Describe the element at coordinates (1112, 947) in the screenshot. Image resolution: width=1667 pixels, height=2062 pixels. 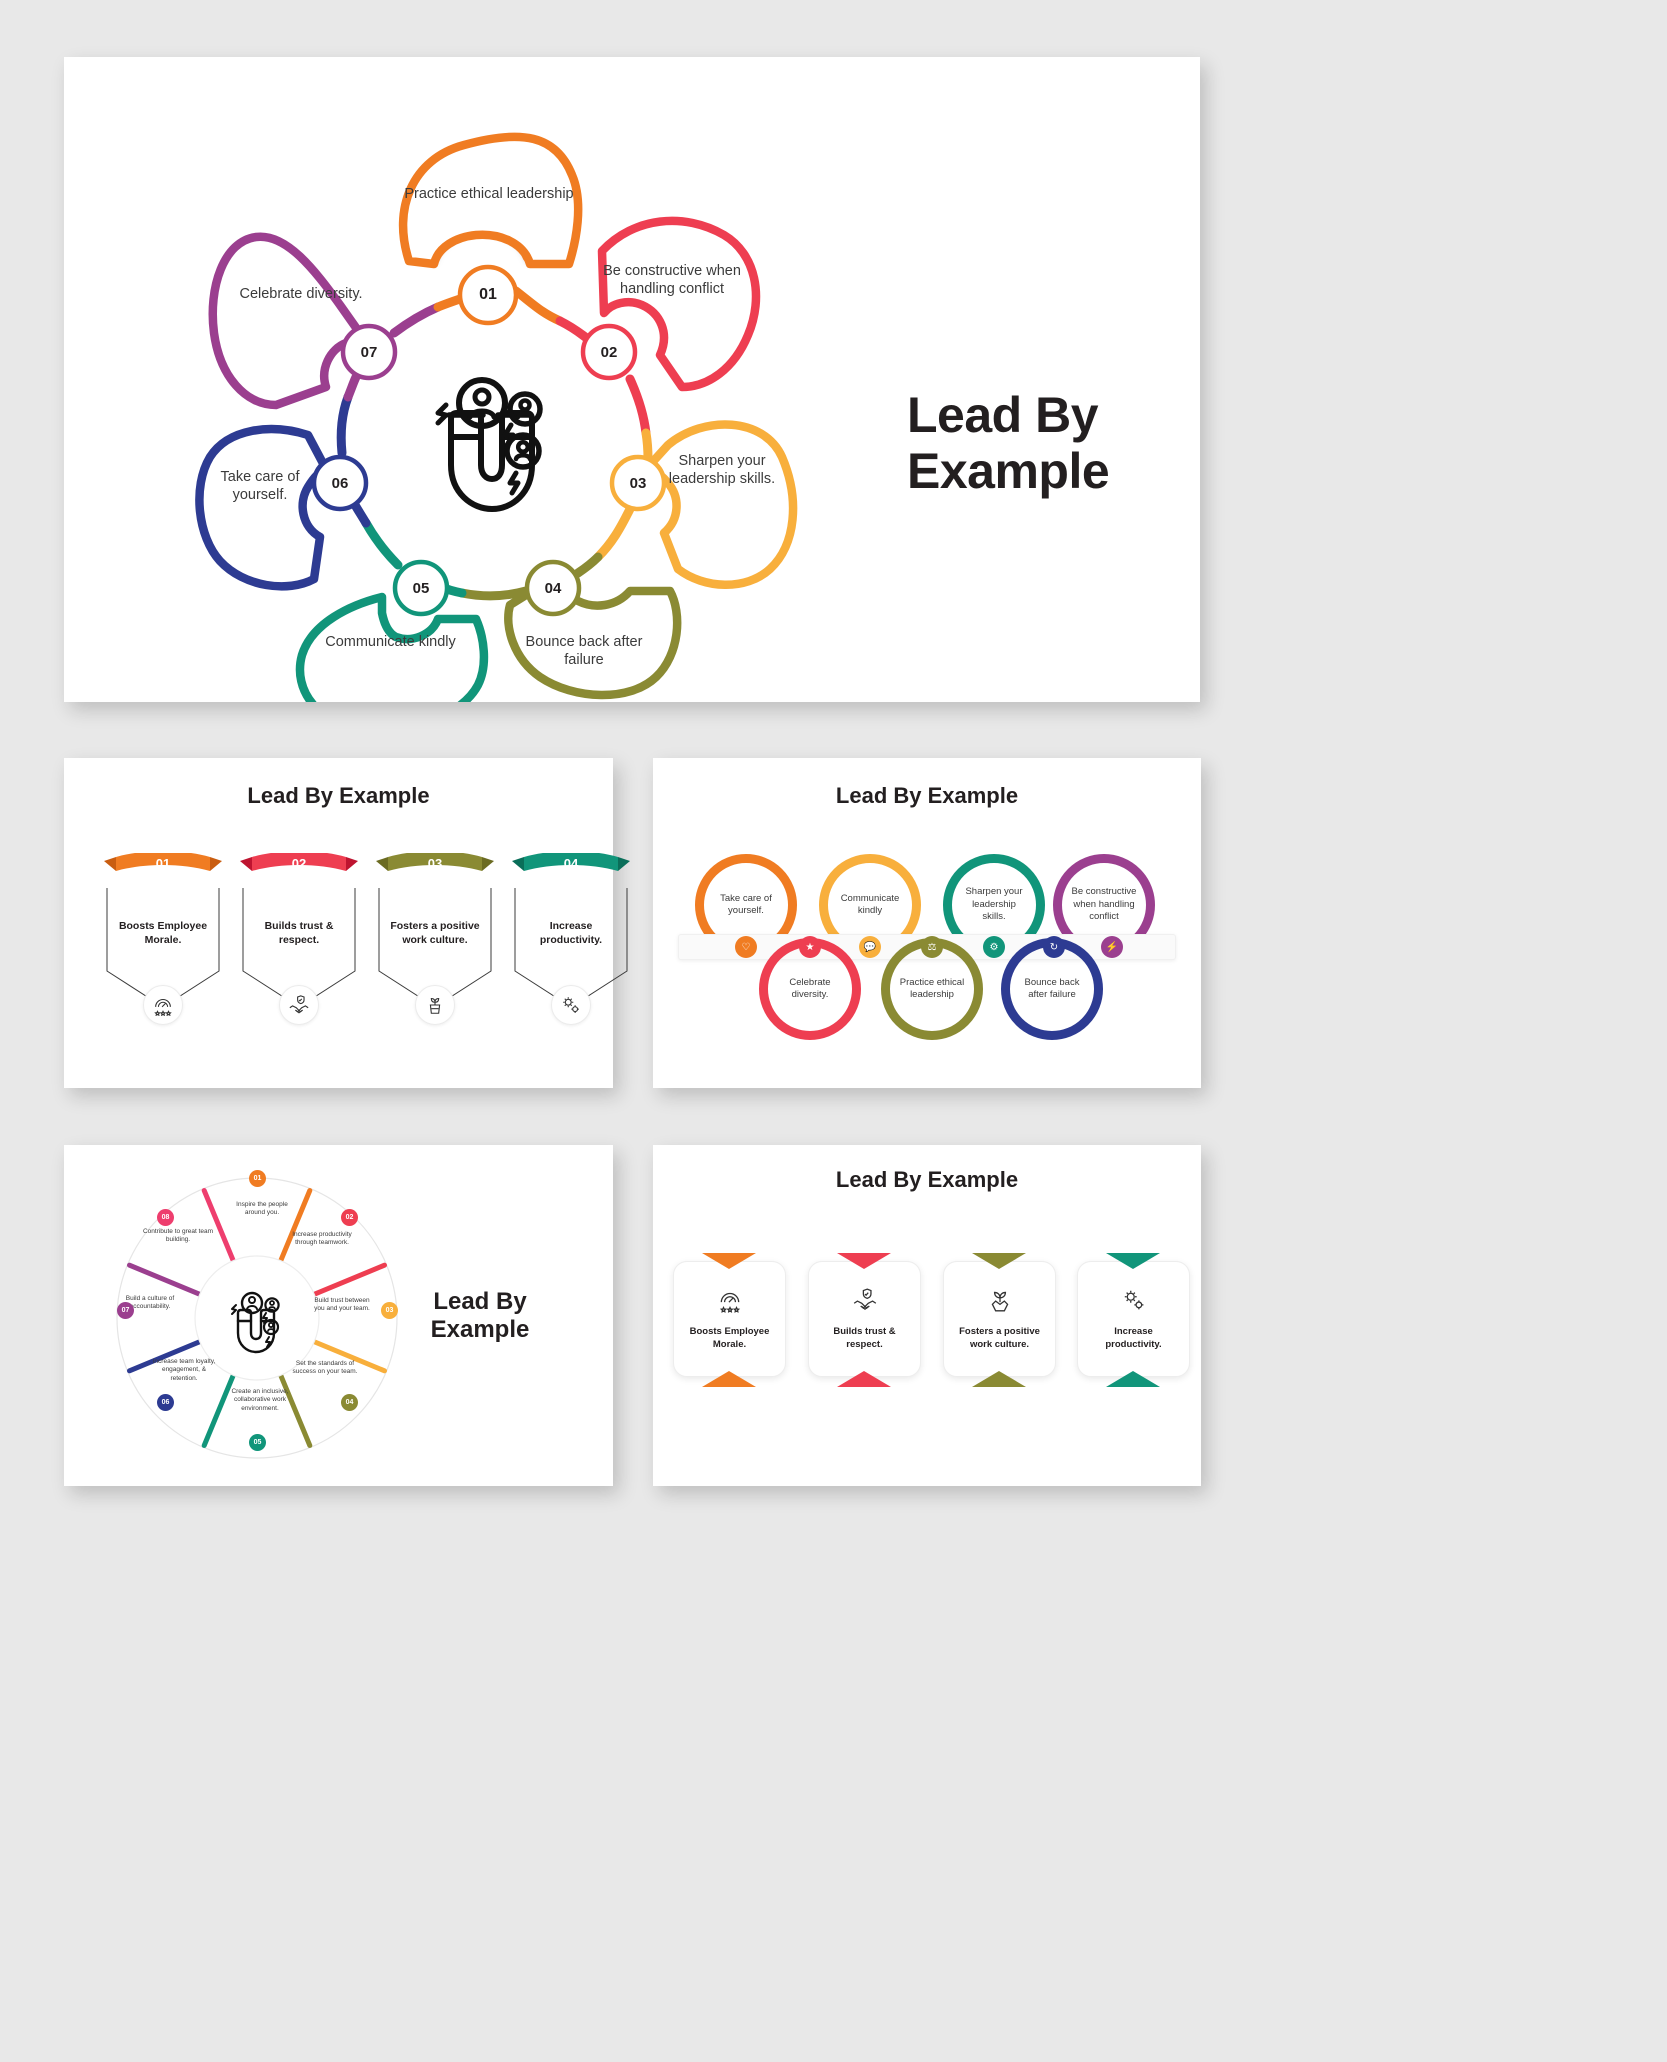
I see `conflict-icon: ⚡` at that location.